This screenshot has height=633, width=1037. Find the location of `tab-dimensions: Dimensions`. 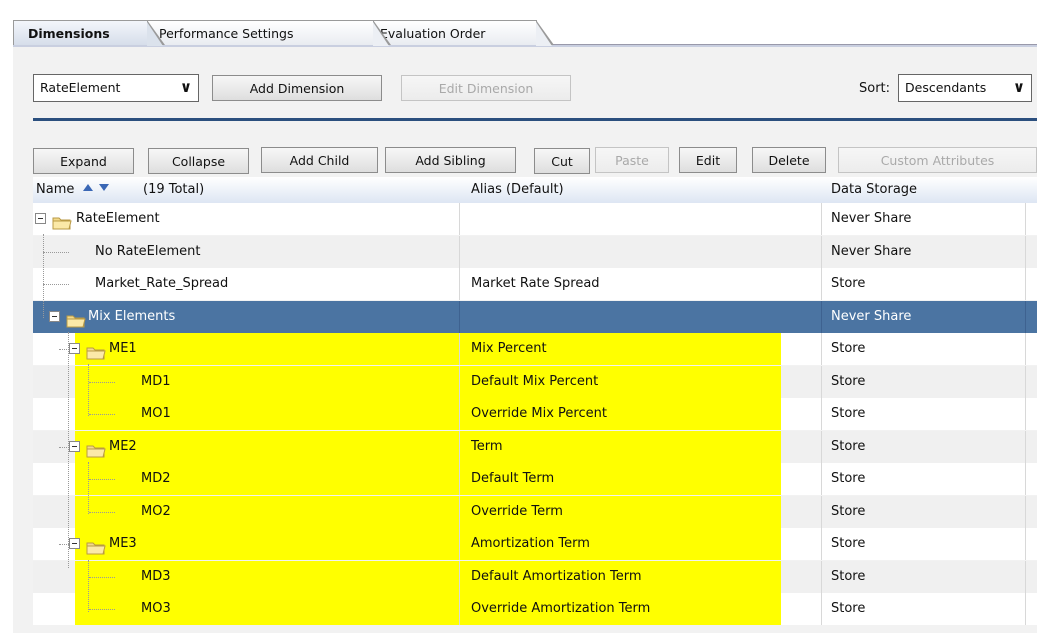

tab-dimensions: Dimensions is located at coordinates (89, 33).